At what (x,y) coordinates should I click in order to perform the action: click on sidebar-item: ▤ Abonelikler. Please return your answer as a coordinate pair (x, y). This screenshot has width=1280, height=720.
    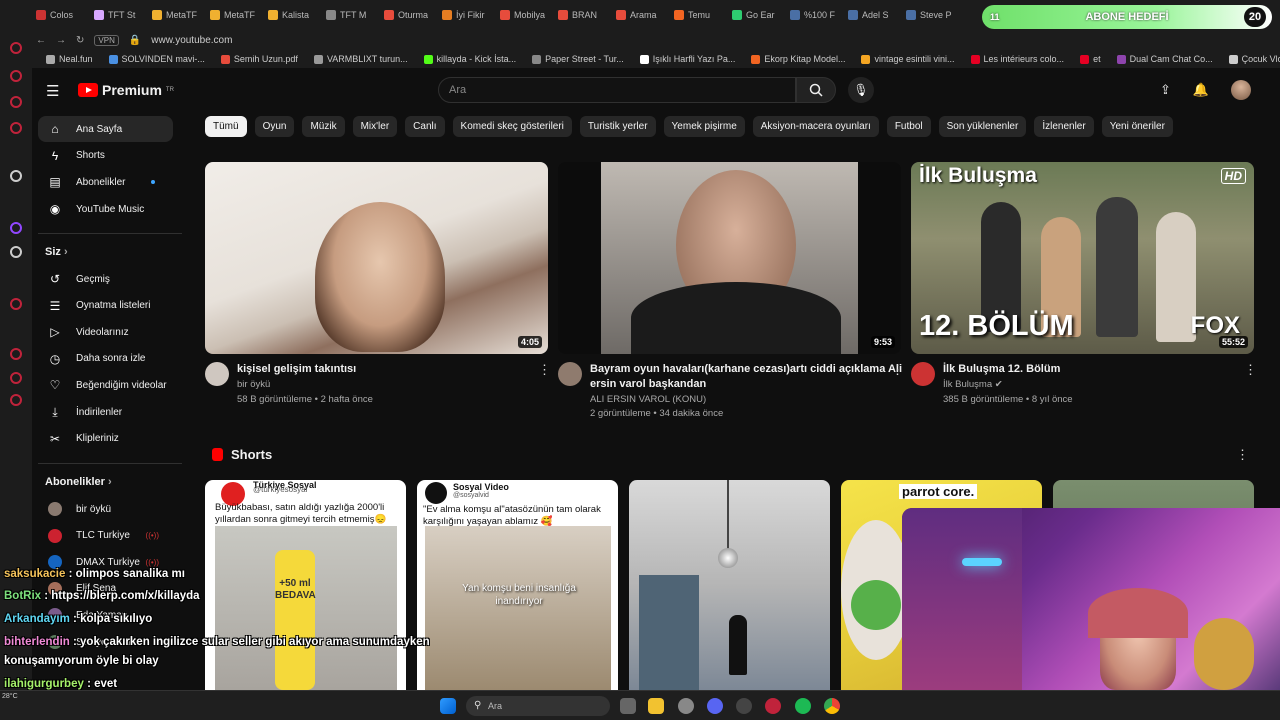
    Looking at the image, I should click on (105, 182).